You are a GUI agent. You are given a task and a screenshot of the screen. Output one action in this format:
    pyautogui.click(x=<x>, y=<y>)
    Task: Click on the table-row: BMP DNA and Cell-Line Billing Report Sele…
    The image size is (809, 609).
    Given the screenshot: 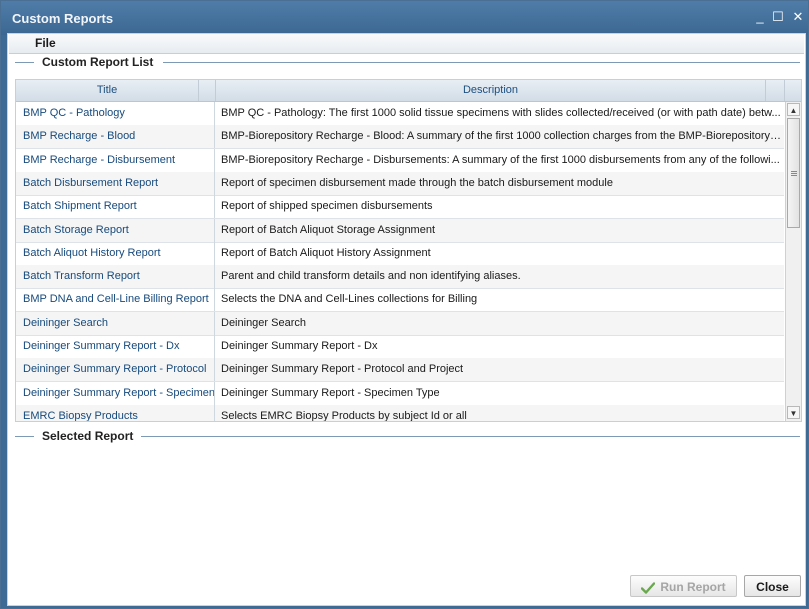 What is the action you would take?
    pyautogui.click(x=400, y=300)
    